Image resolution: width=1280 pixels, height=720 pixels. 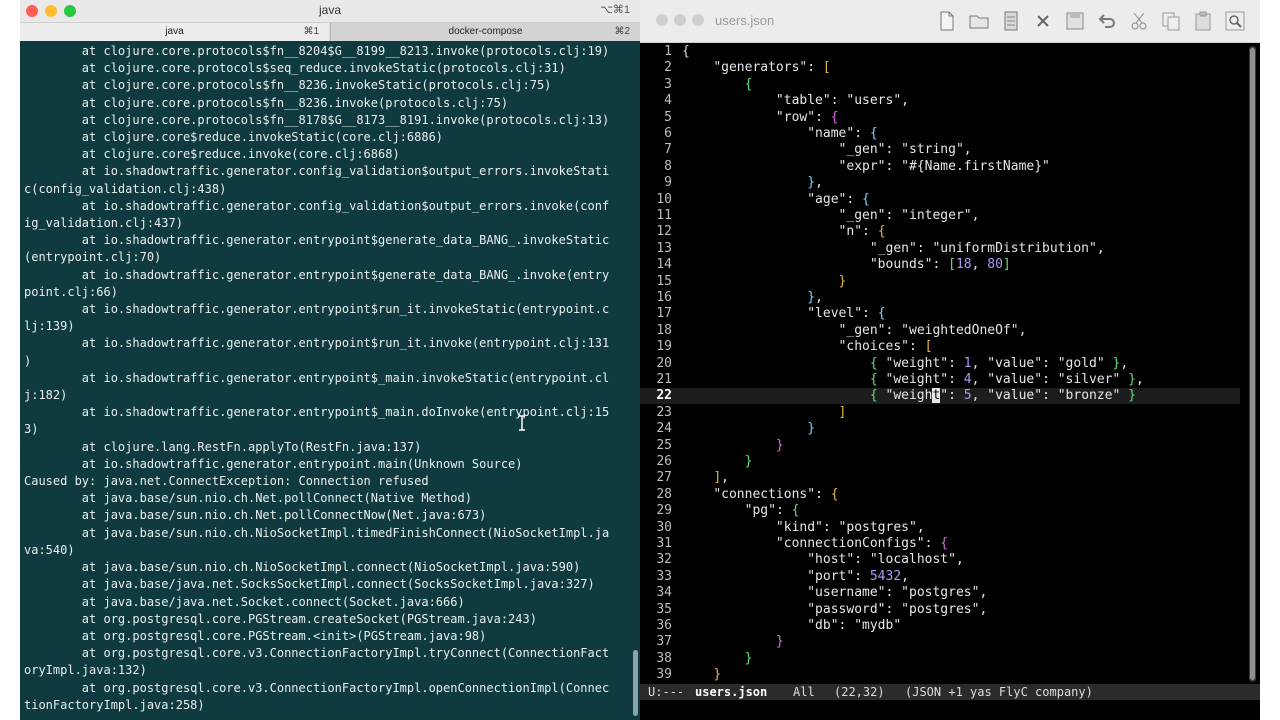 What do you see at coordinates (1107, 21) in the screenshot?
I see `undo-icon` at bounding box center [1107, 21].